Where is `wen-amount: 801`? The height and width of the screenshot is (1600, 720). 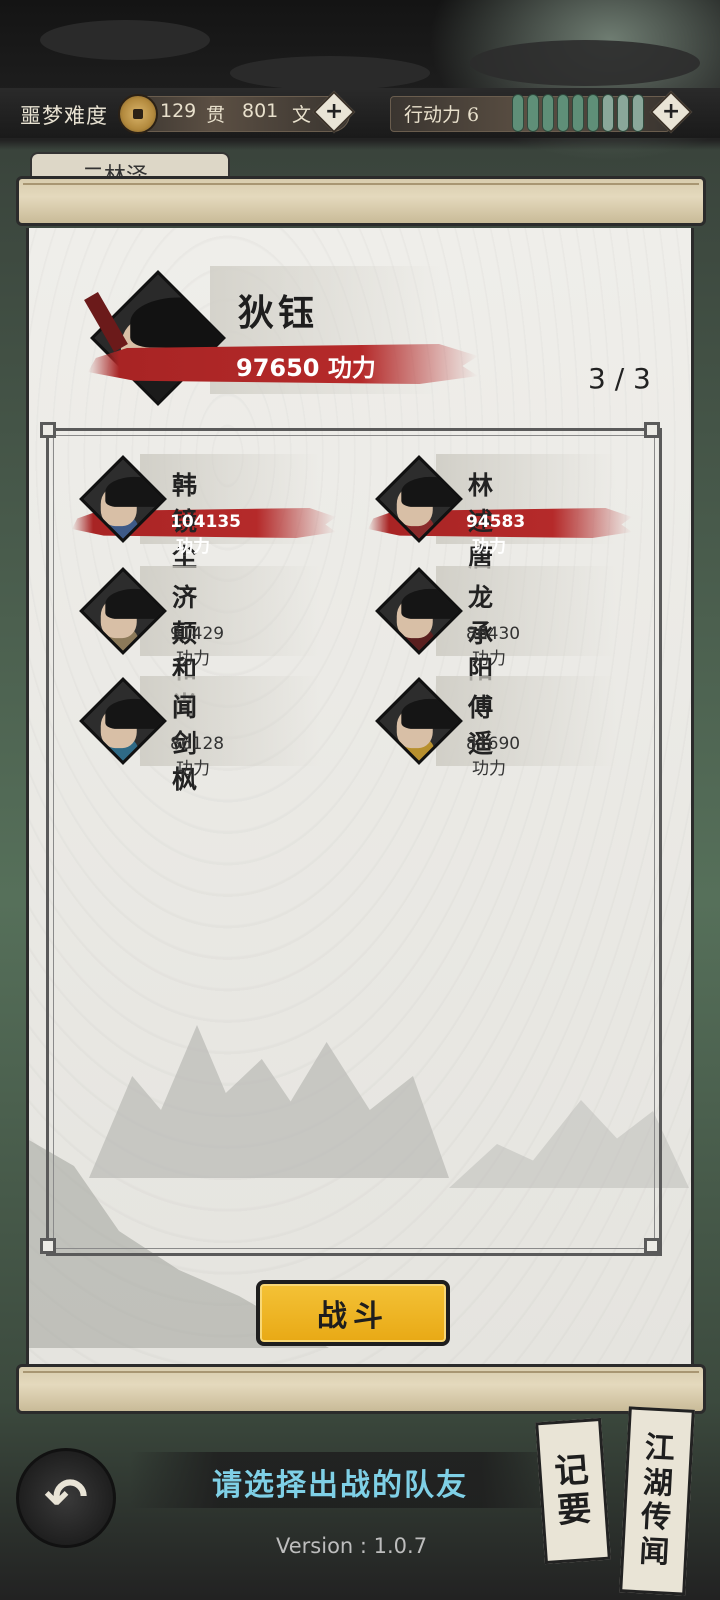
wen-amount: 801 is located at coordinates (260, 111).